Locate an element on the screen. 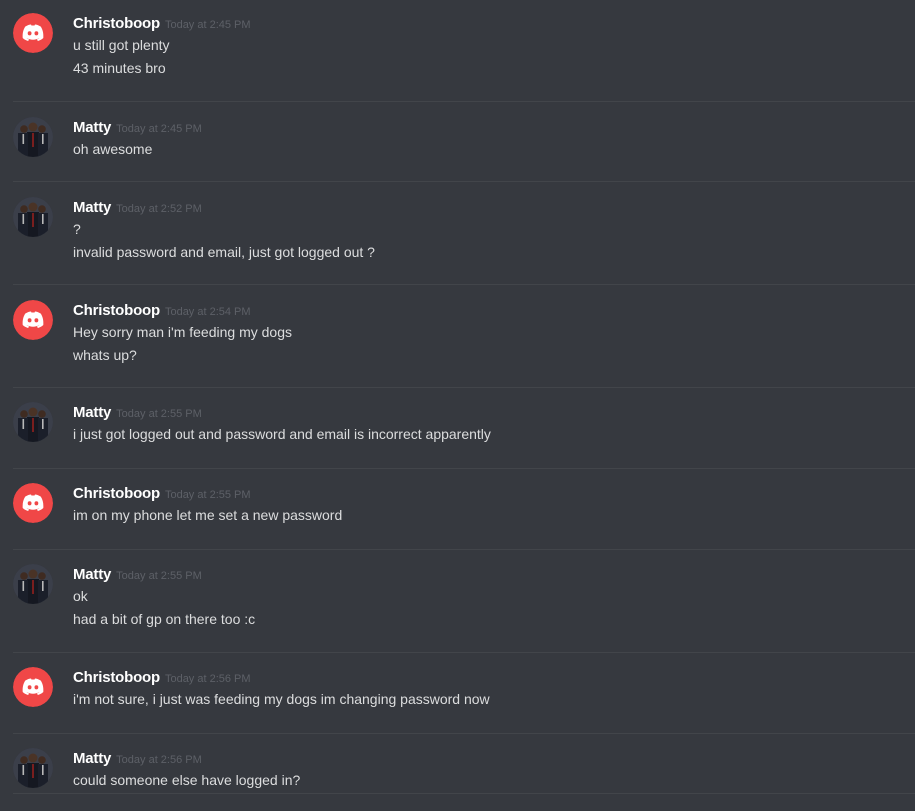 The image size is (915, 811). message-timestamp: Today at 2:54 PM is located at coordinates (207, 312).